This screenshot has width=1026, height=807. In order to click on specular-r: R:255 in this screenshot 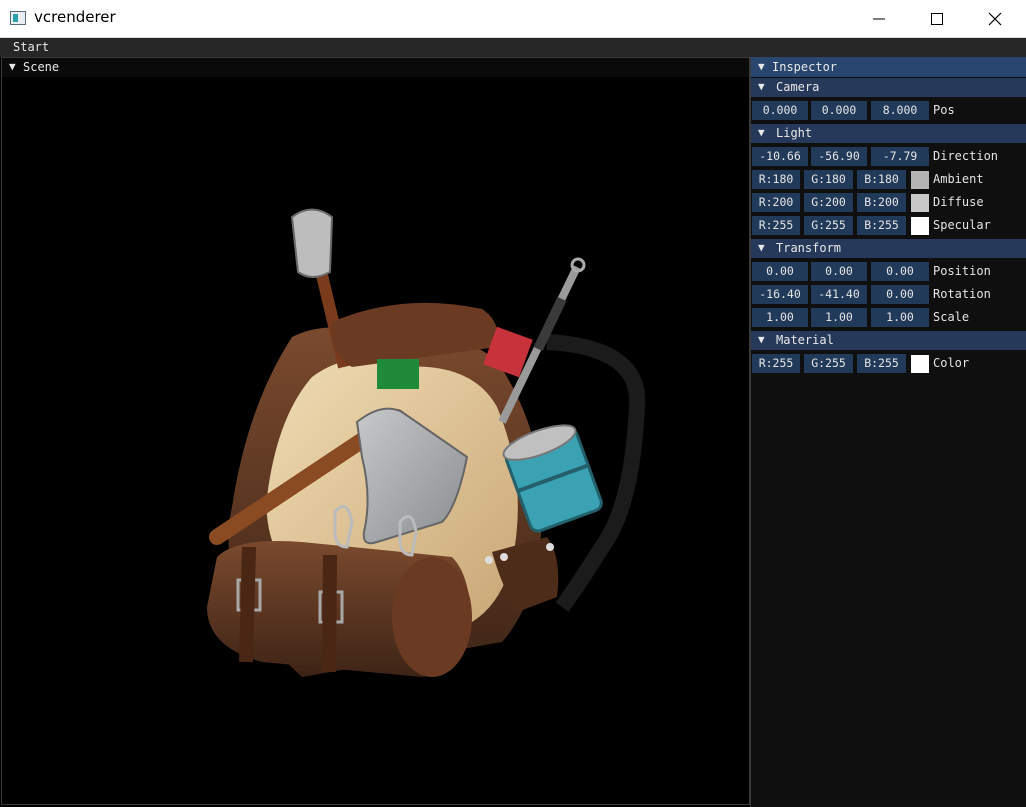, I will do `click(776, 225)`.